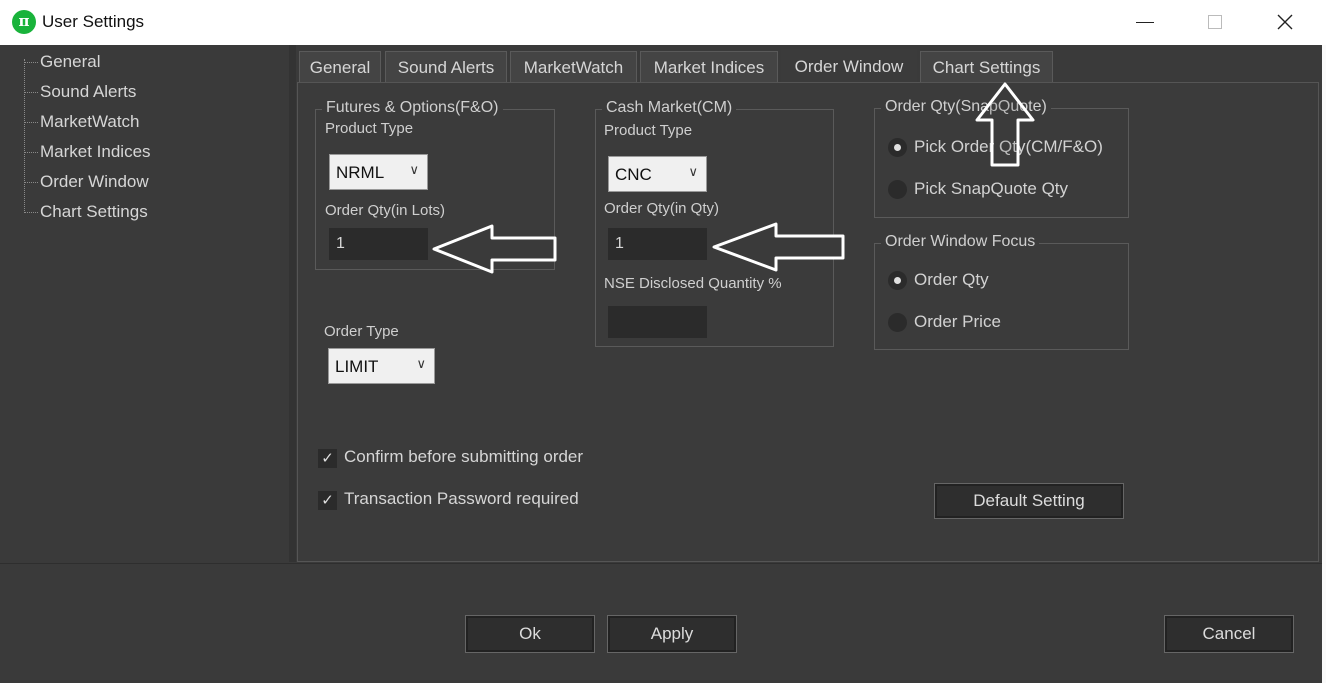 The image size is (1326, 683). I want to click on tab-marketwatch: MarketWatch, so click(573, 67).